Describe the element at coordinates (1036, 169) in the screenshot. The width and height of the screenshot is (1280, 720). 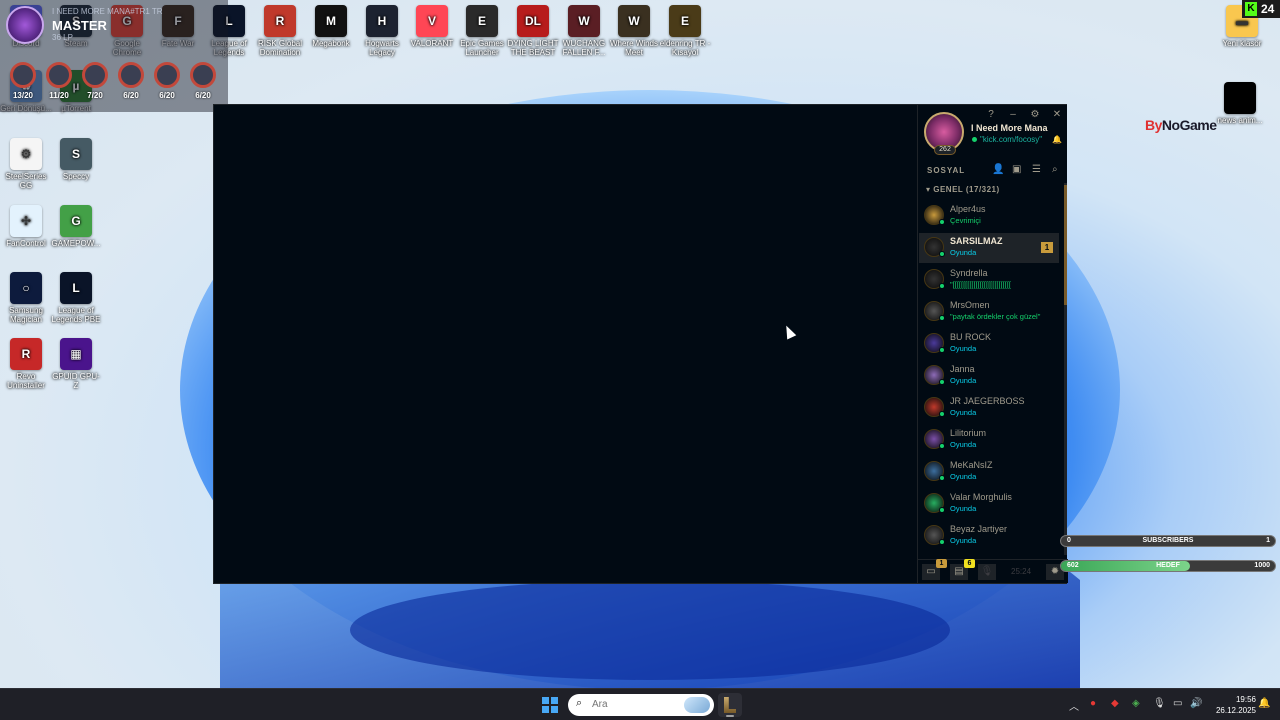
I see `list-view-icon: ☰` at that location.